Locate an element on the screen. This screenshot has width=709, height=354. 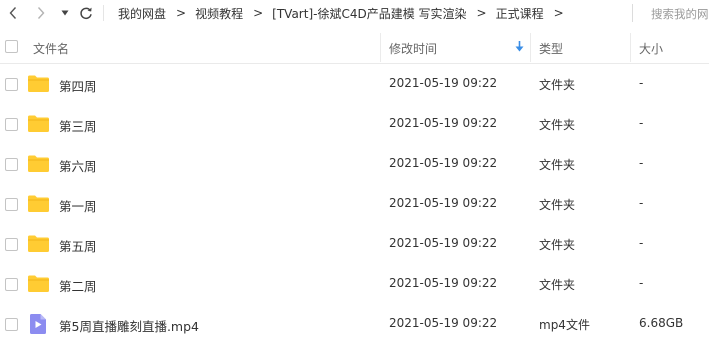
column-header-size: 大小 is located at coordinates (651, 48).